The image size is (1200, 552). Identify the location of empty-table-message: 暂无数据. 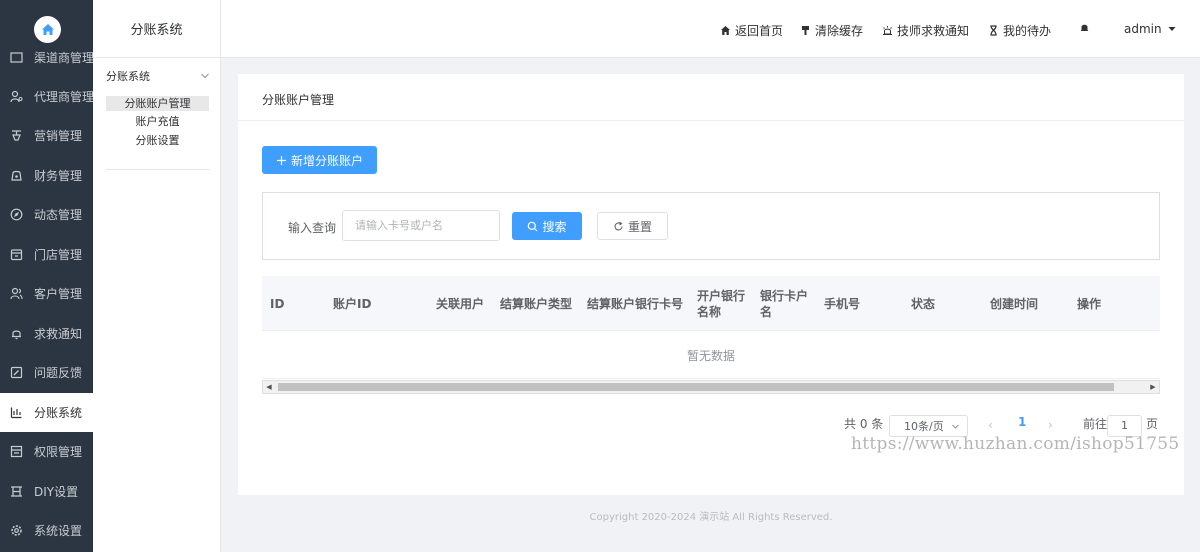
(711, 355).